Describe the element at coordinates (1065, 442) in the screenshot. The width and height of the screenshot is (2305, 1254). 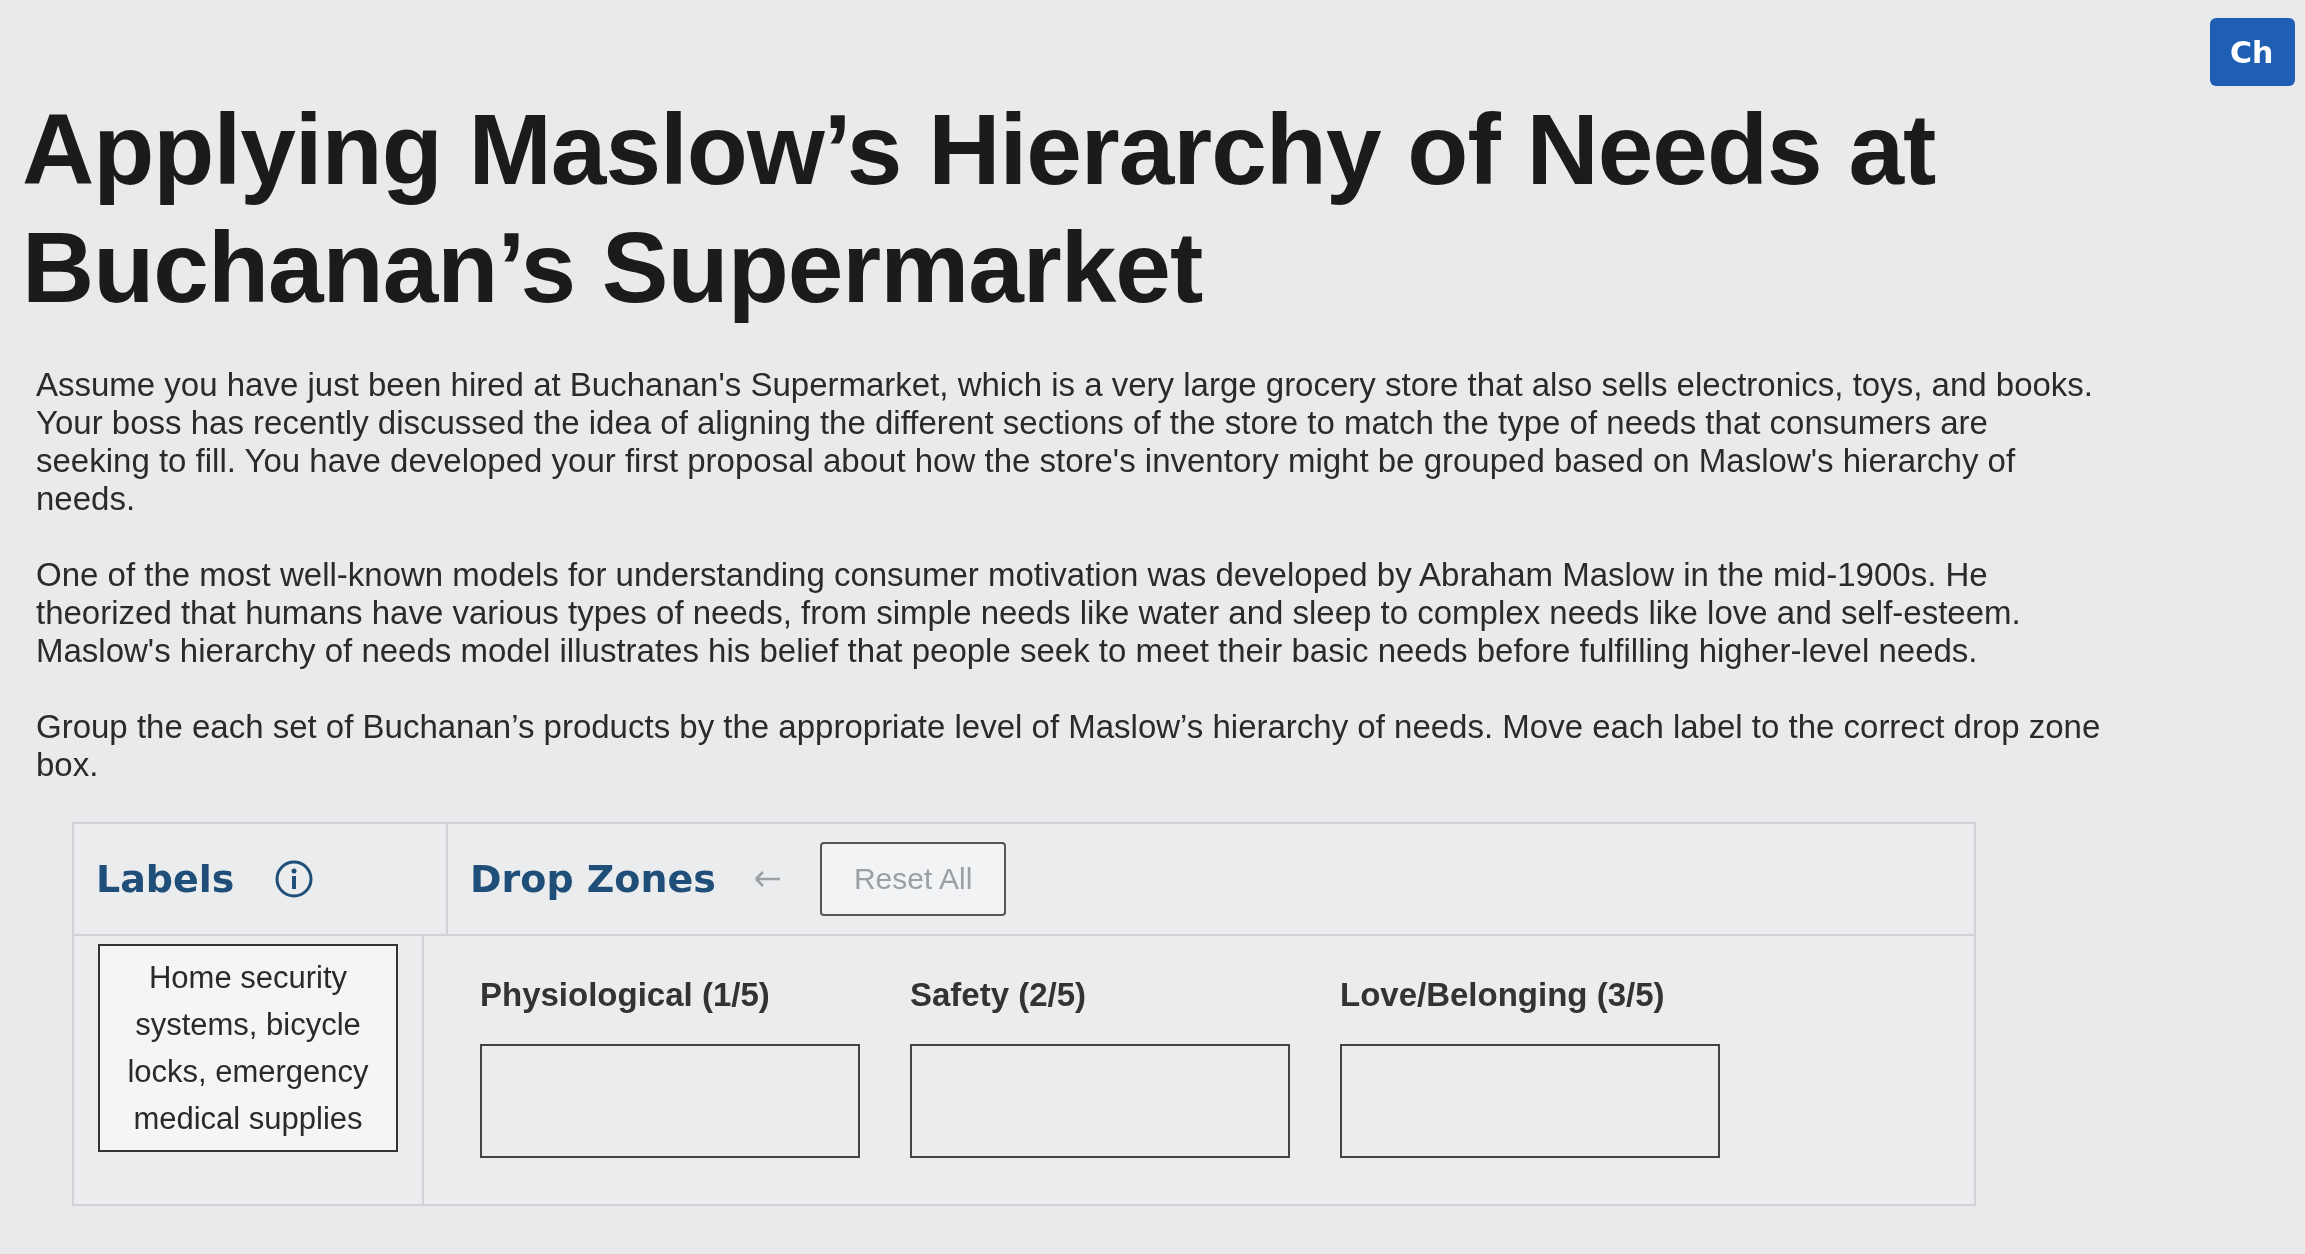
I see `instruction-paragraph: Assume you have just been hired at Buchanan's Supermarket, which is a very large grocery store that also sells electronics, toys, and books. Your boss has recently discussed the idea of aligning the different sections of the store to match the type of needs that consumers are seeking to fill. You have developed your first proposal about how the store's inventory might be grouped based on Maslow's hierarchy of needs.` at that location.